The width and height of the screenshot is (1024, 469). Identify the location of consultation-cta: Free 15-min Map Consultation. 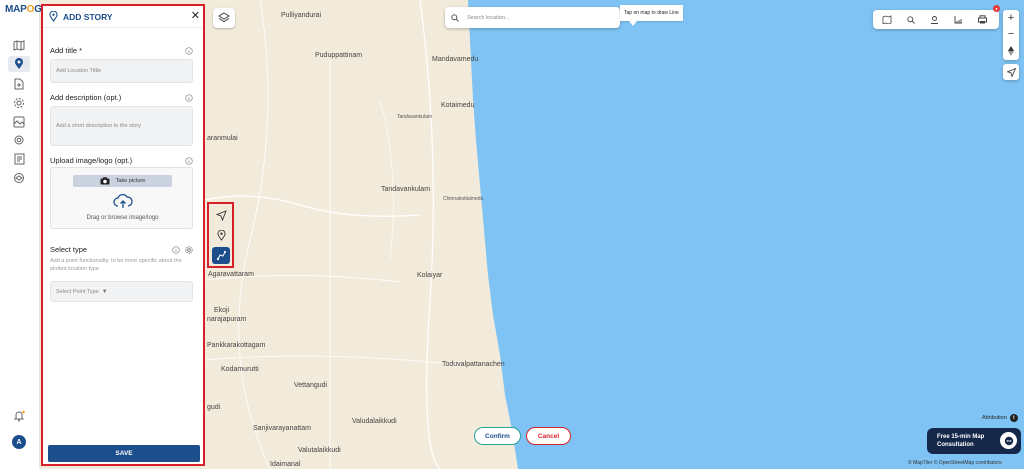
(974, 441).